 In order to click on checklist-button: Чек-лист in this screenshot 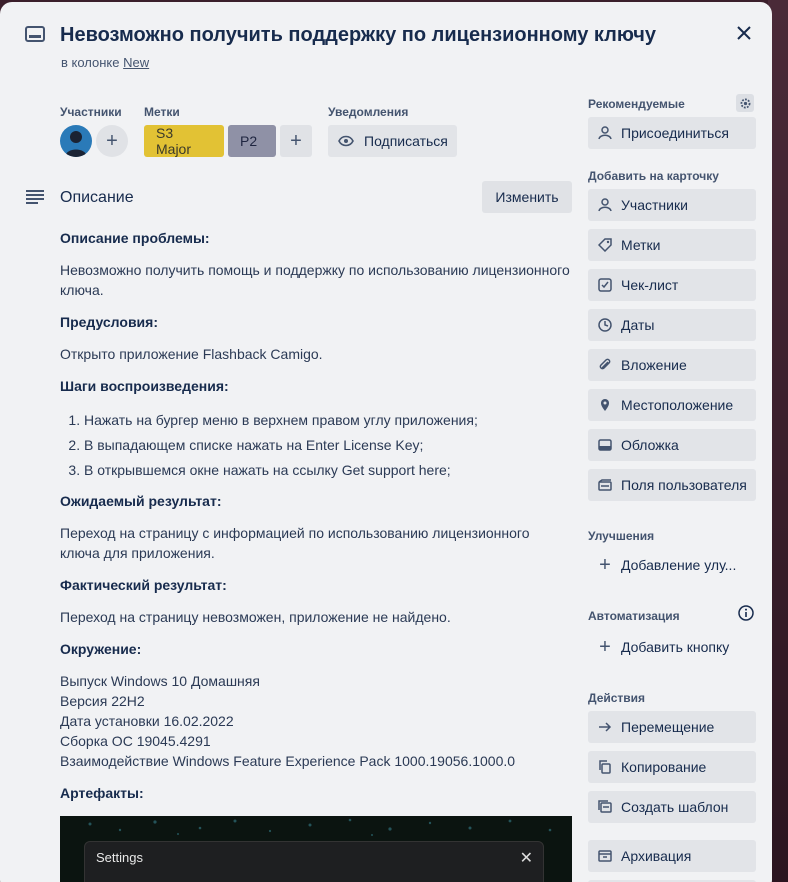, I will do `click(672, 285)`.